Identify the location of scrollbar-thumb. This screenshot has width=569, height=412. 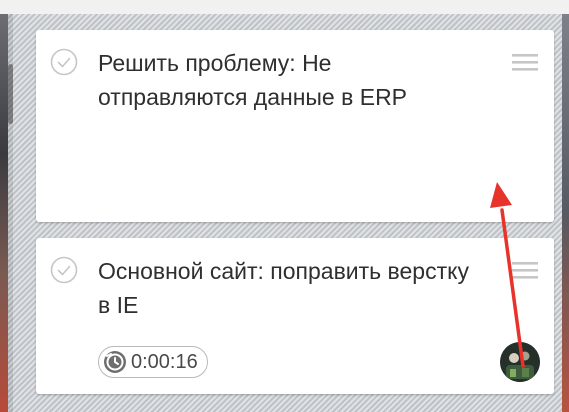
(10, 94).